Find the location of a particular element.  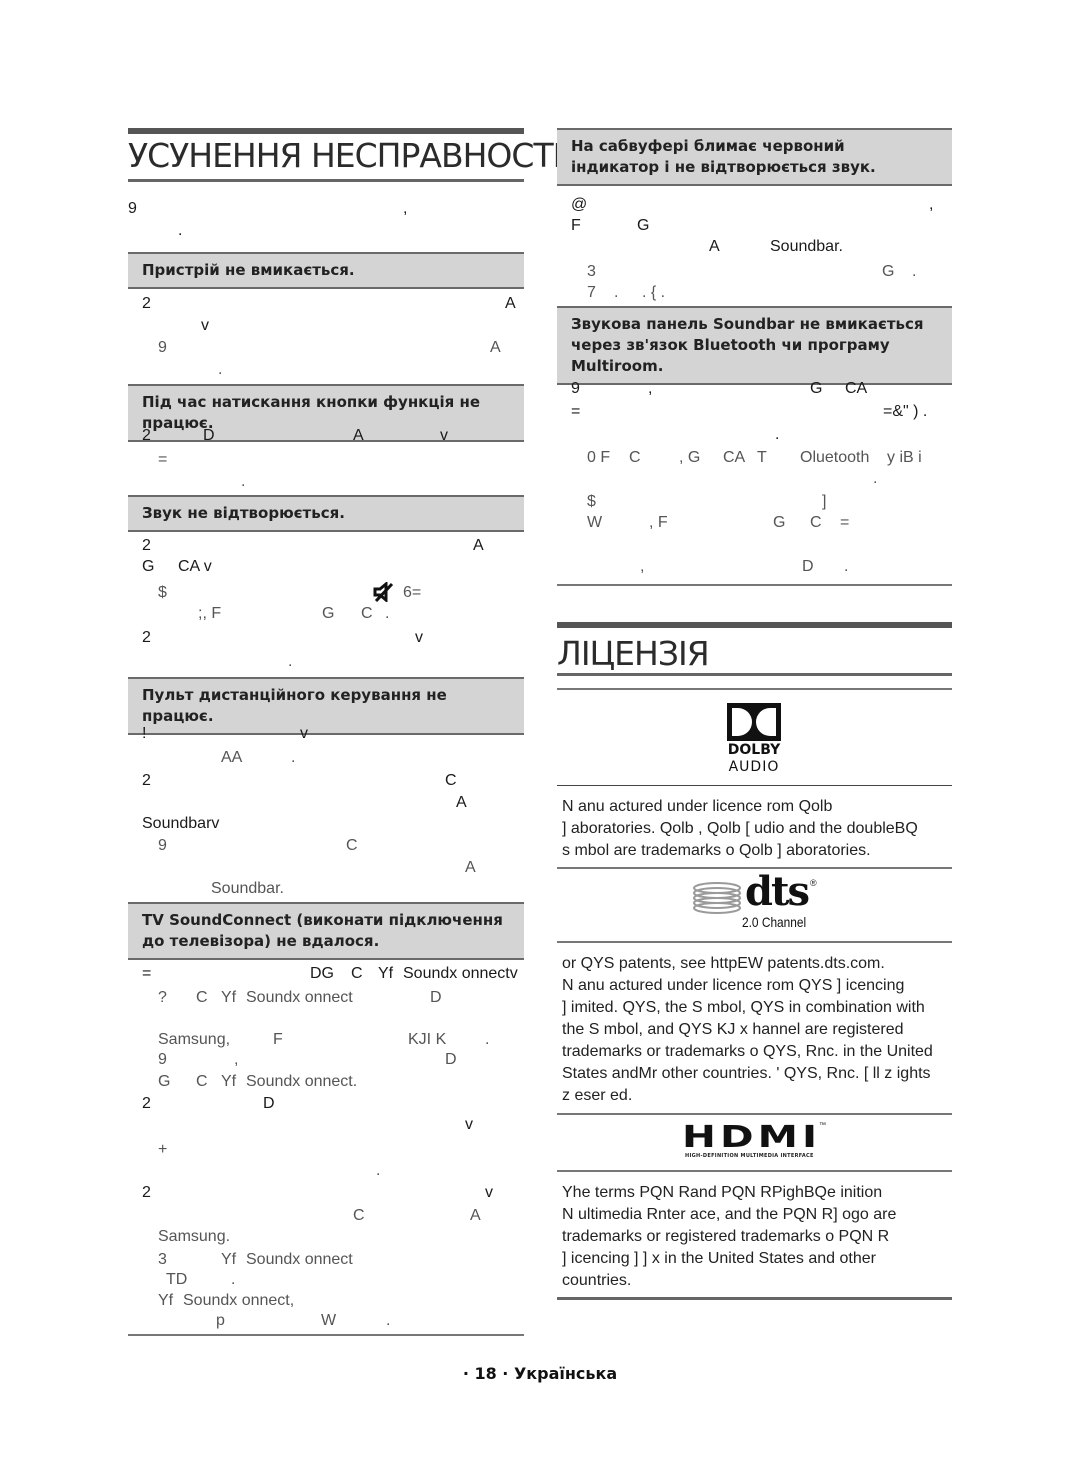

text-fragment: Samsung, is located at coordinates (194, 1039).